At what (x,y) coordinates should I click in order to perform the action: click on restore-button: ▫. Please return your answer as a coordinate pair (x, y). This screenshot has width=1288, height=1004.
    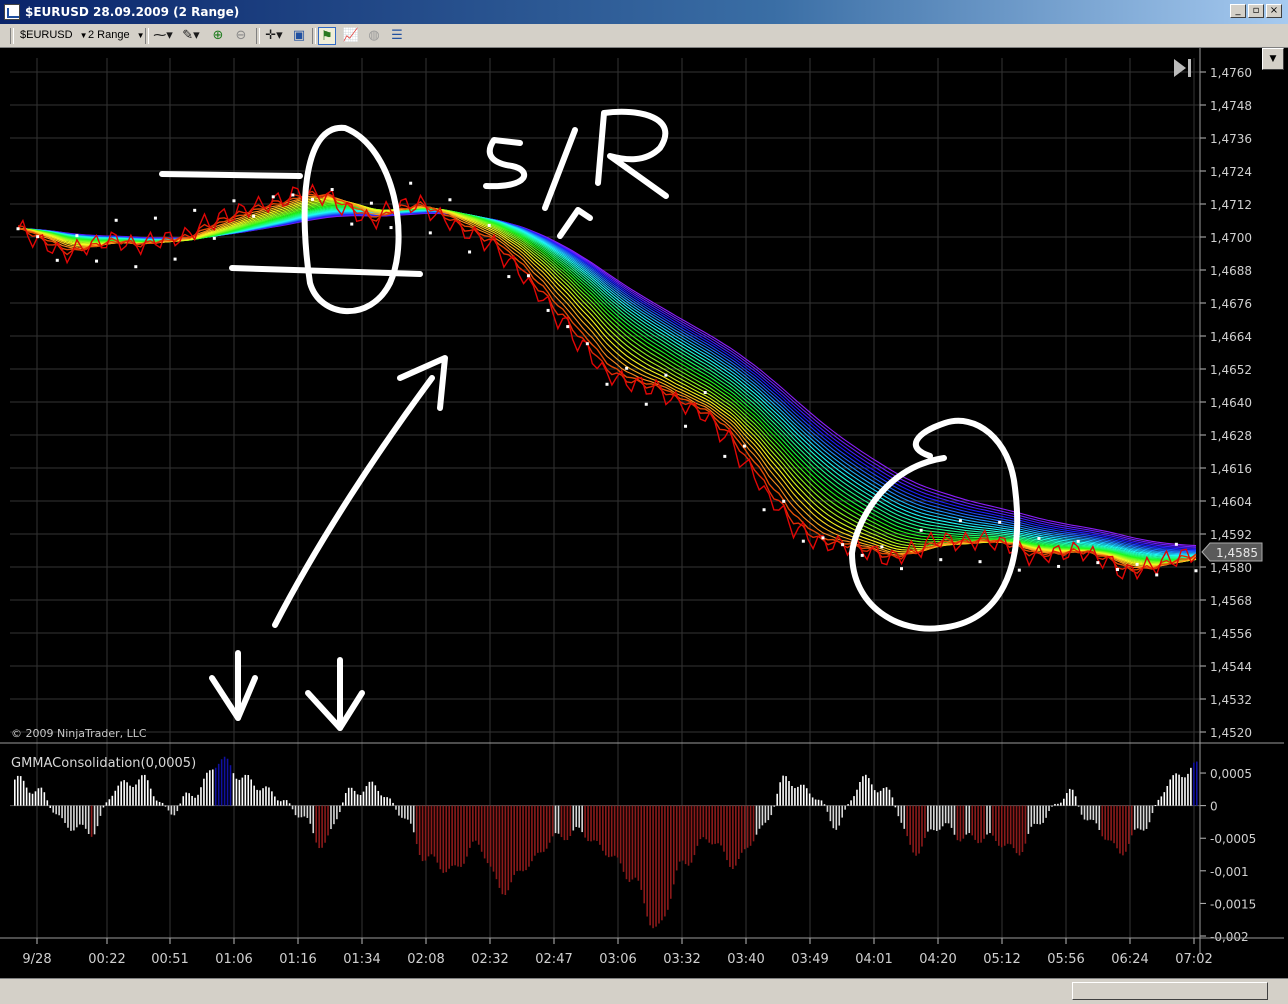
    Looking at the image, I should click on (1256, 11).